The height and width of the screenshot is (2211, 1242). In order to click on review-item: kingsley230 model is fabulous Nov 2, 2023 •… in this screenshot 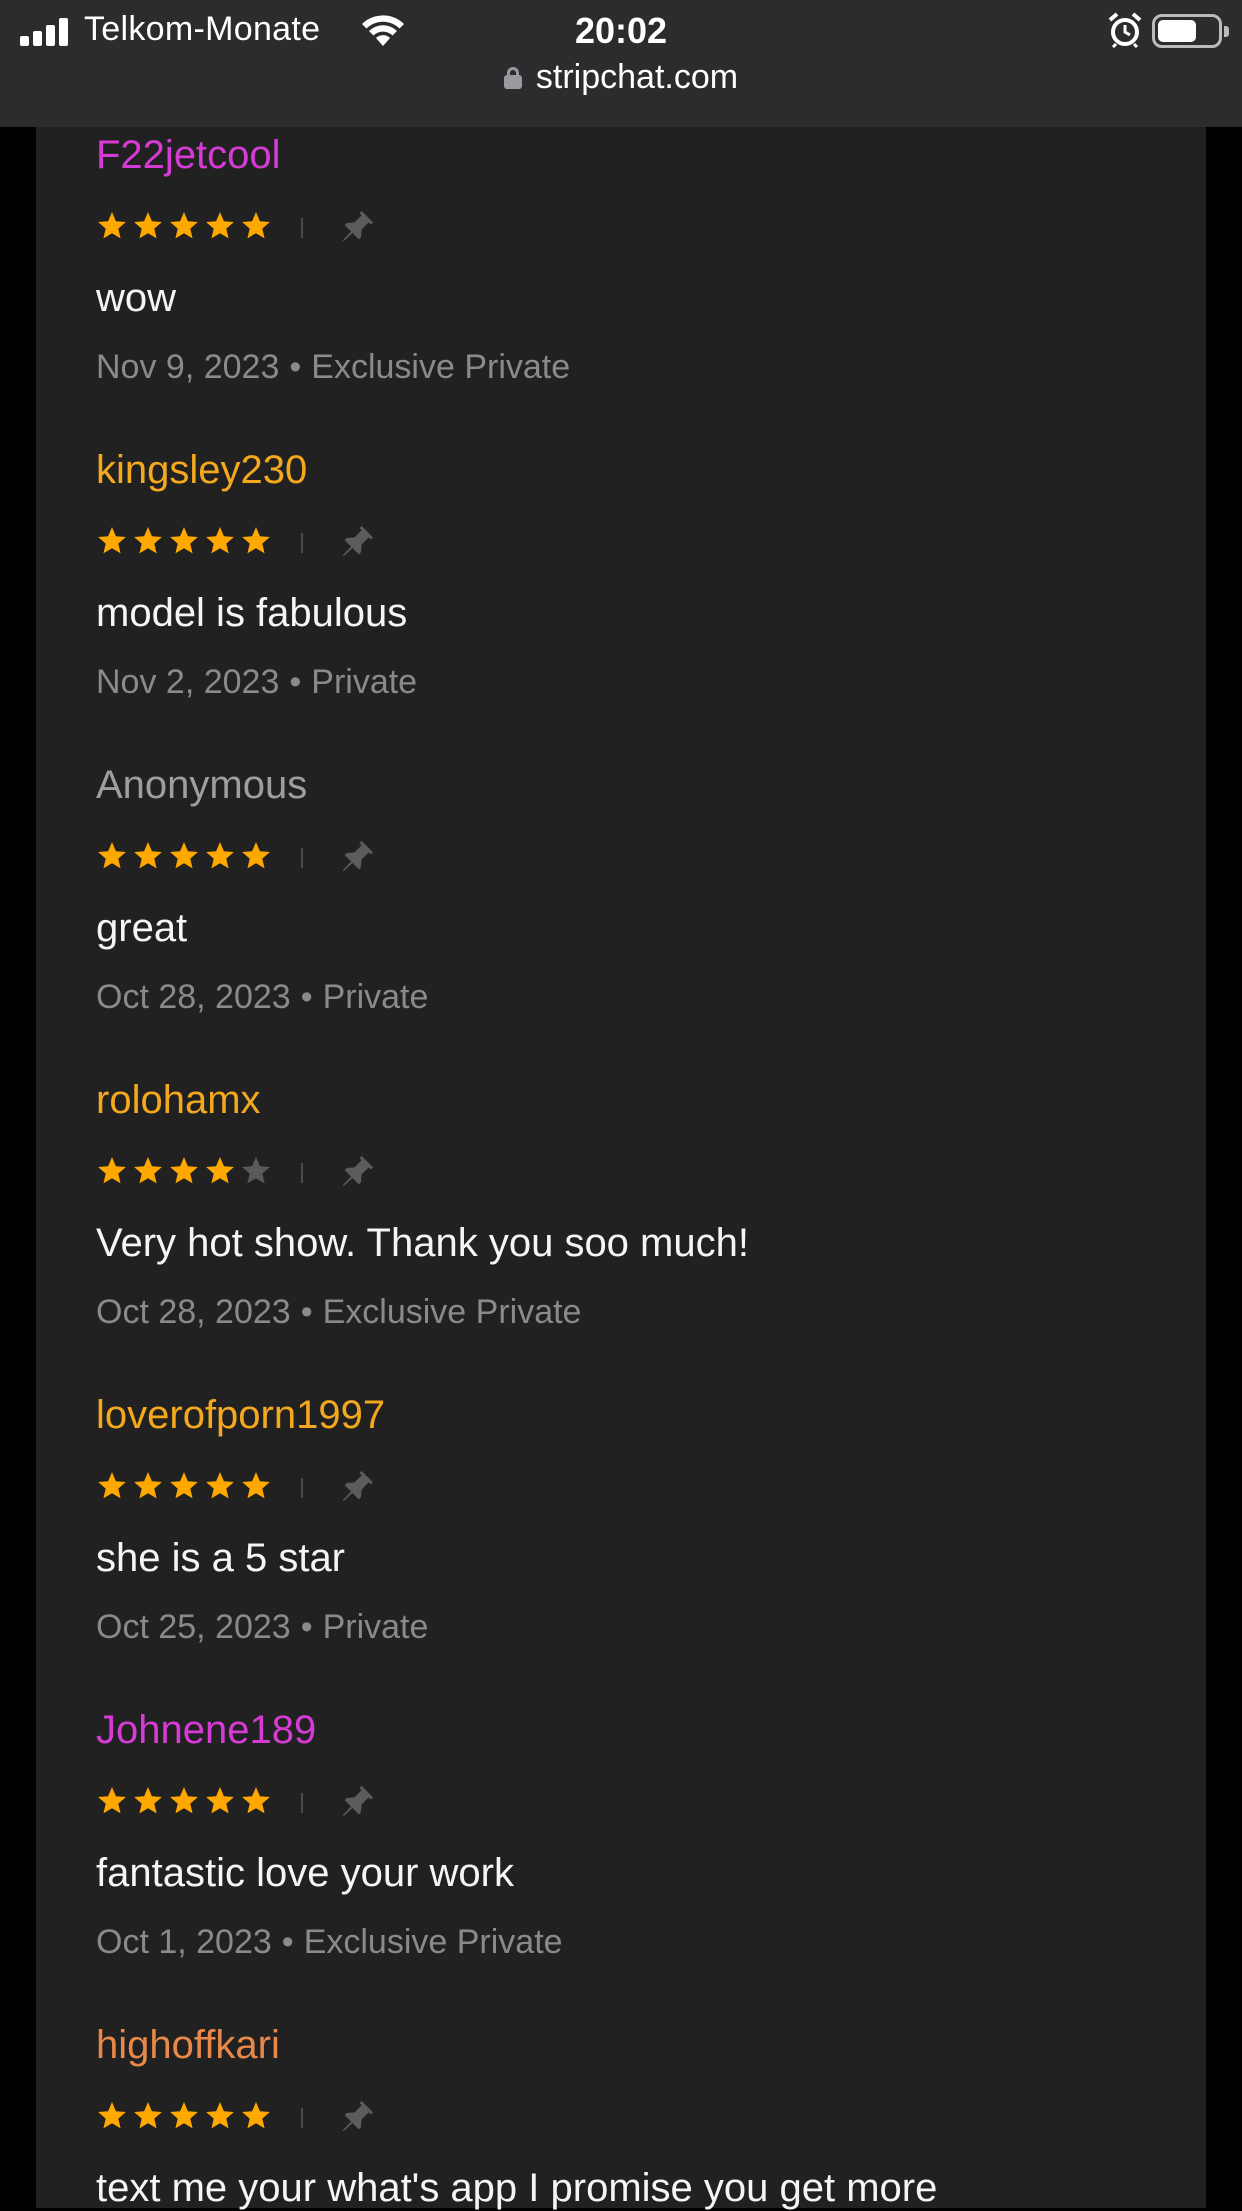, I will do `click(636, 574)`.